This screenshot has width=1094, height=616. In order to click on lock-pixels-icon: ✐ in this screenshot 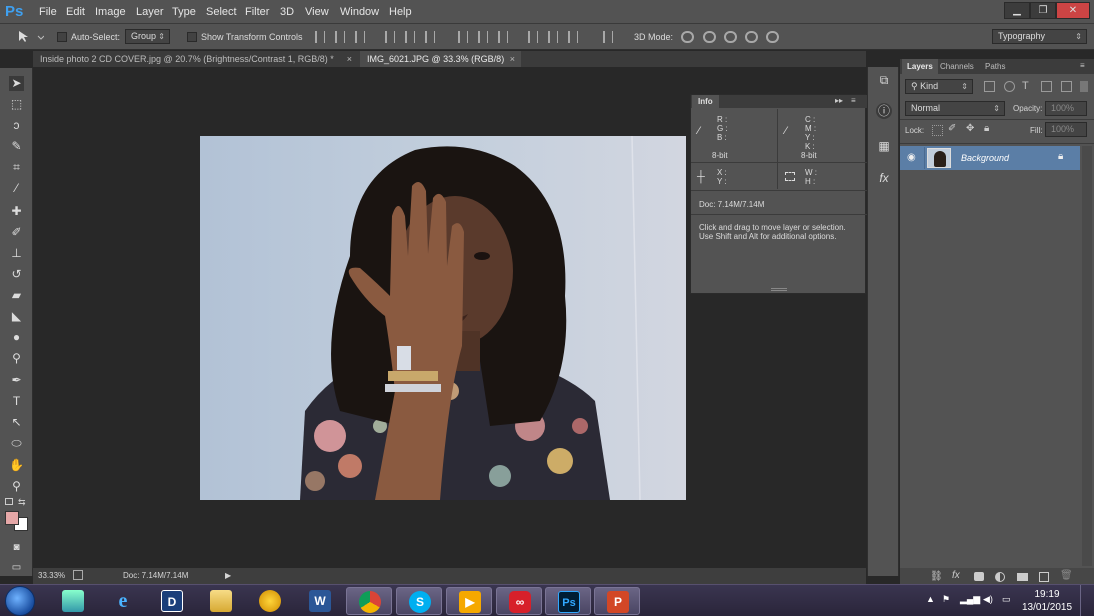, I will do `click(952, 128)`.